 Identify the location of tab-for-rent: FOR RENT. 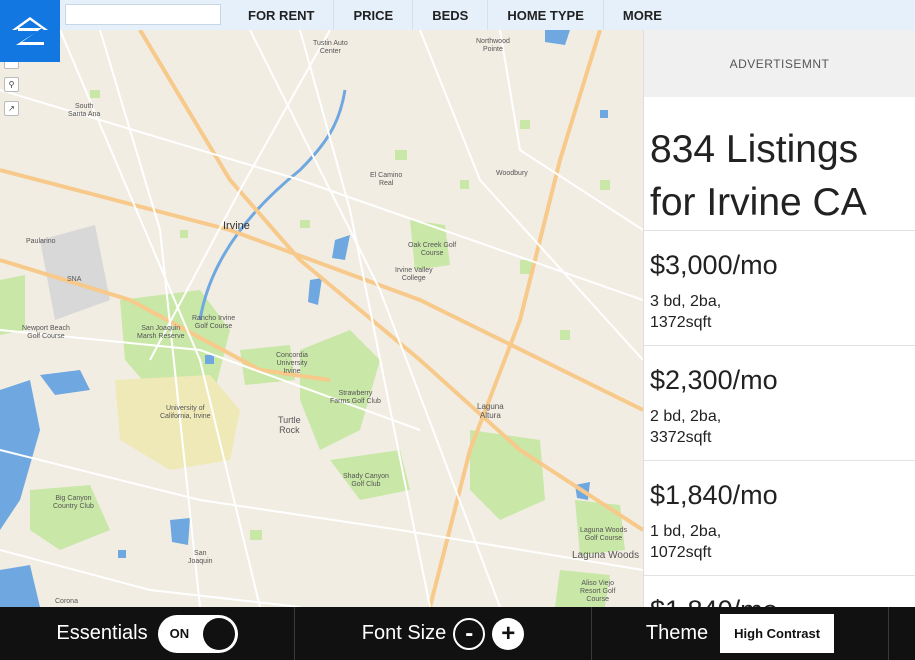
(281, 15).